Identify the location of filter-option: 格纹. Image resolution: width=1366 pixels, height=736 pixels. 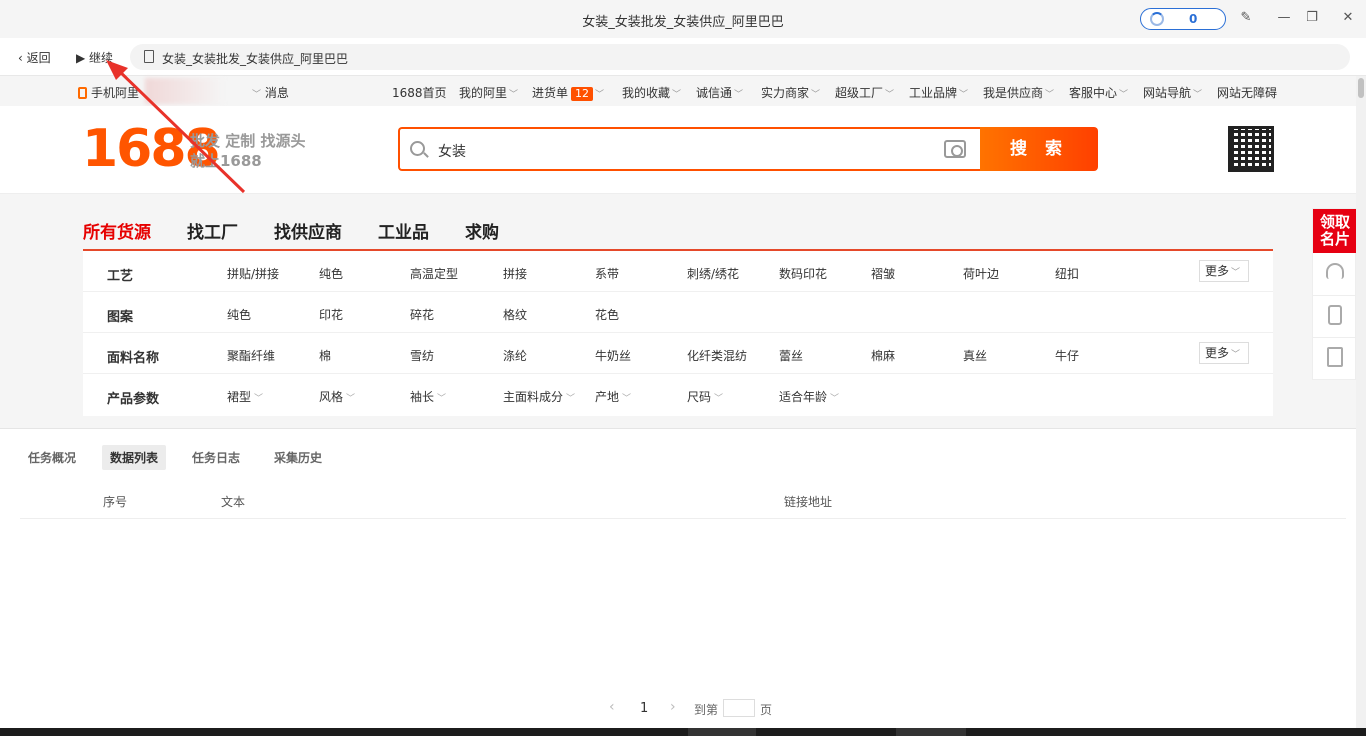
(515, 314).